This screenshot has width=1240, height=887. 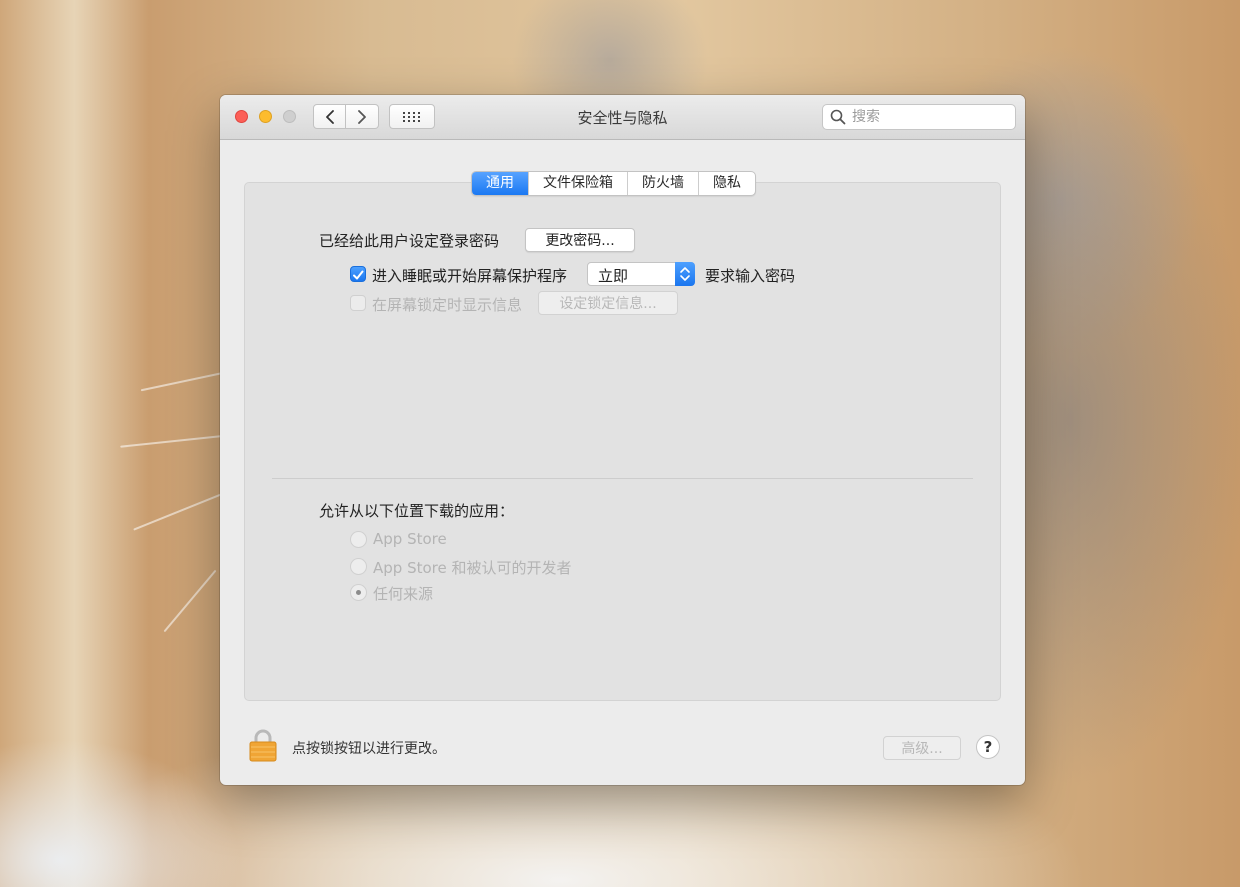 What do you see at coordinates (577, 183) in the screenshot?
I see `tab-filevault: 文件保险箱` at bounding box center [577, 183].